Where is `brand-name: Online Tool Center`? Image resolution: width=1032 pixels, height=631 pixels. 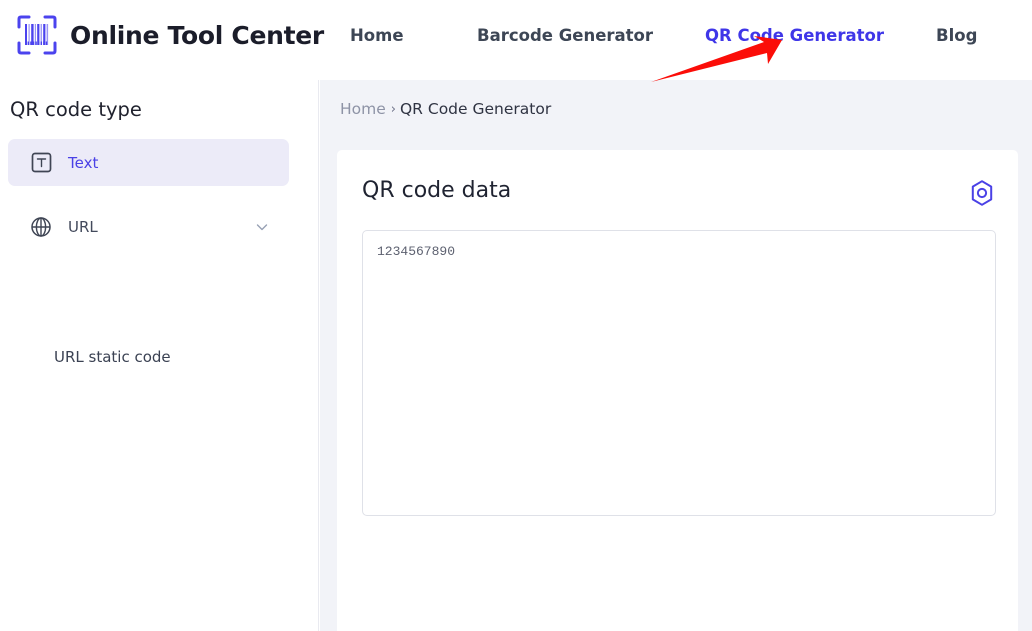
brand-name: Online Tool Center is located at coordinates (197, 35).